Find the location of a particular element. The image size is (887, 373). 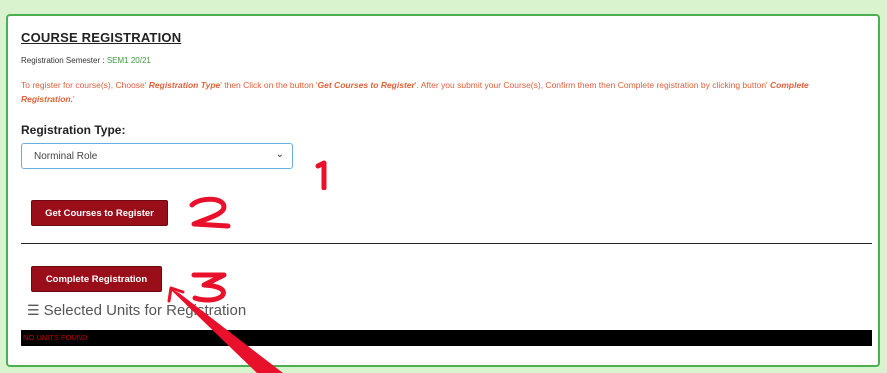

registration-type-label: Registration Type: is located at coordinates (73, 130).